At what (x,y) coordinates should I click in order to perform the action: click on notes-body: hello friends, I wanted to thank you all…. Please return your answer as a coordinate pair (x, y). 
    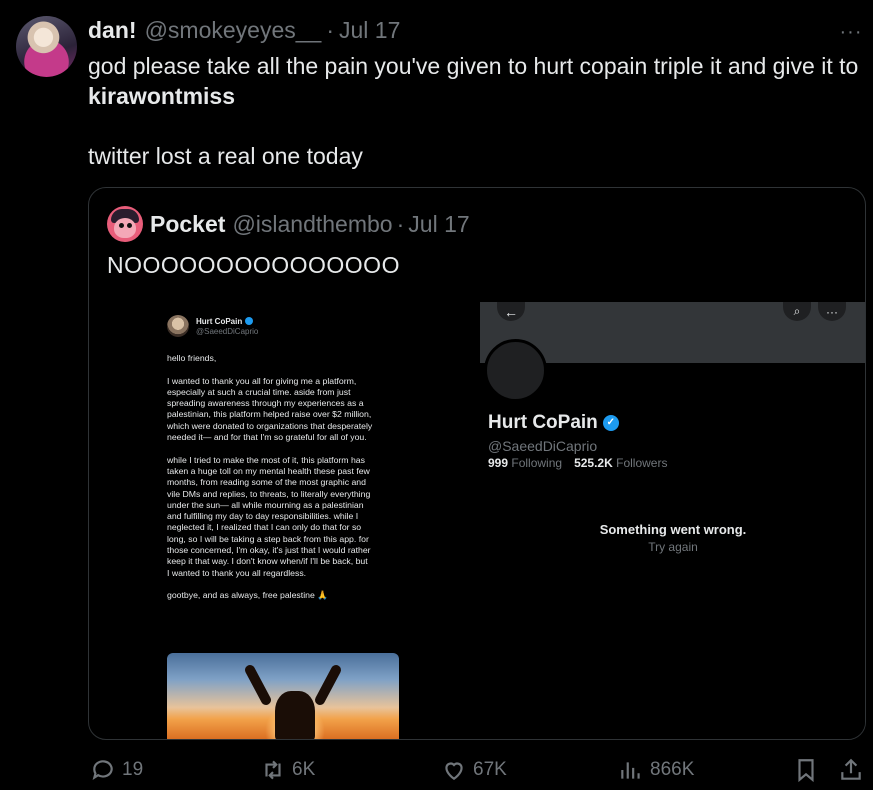
    Looking at the image, I should click on (285, 483).